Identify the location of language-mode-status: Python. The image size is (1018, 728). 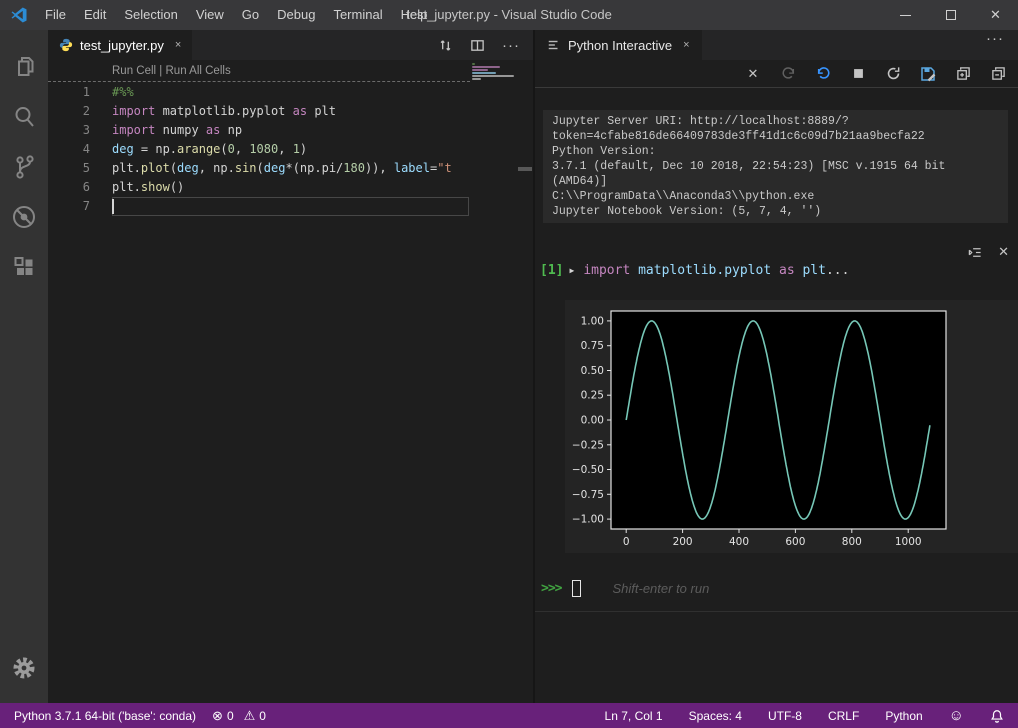
(903, 716).